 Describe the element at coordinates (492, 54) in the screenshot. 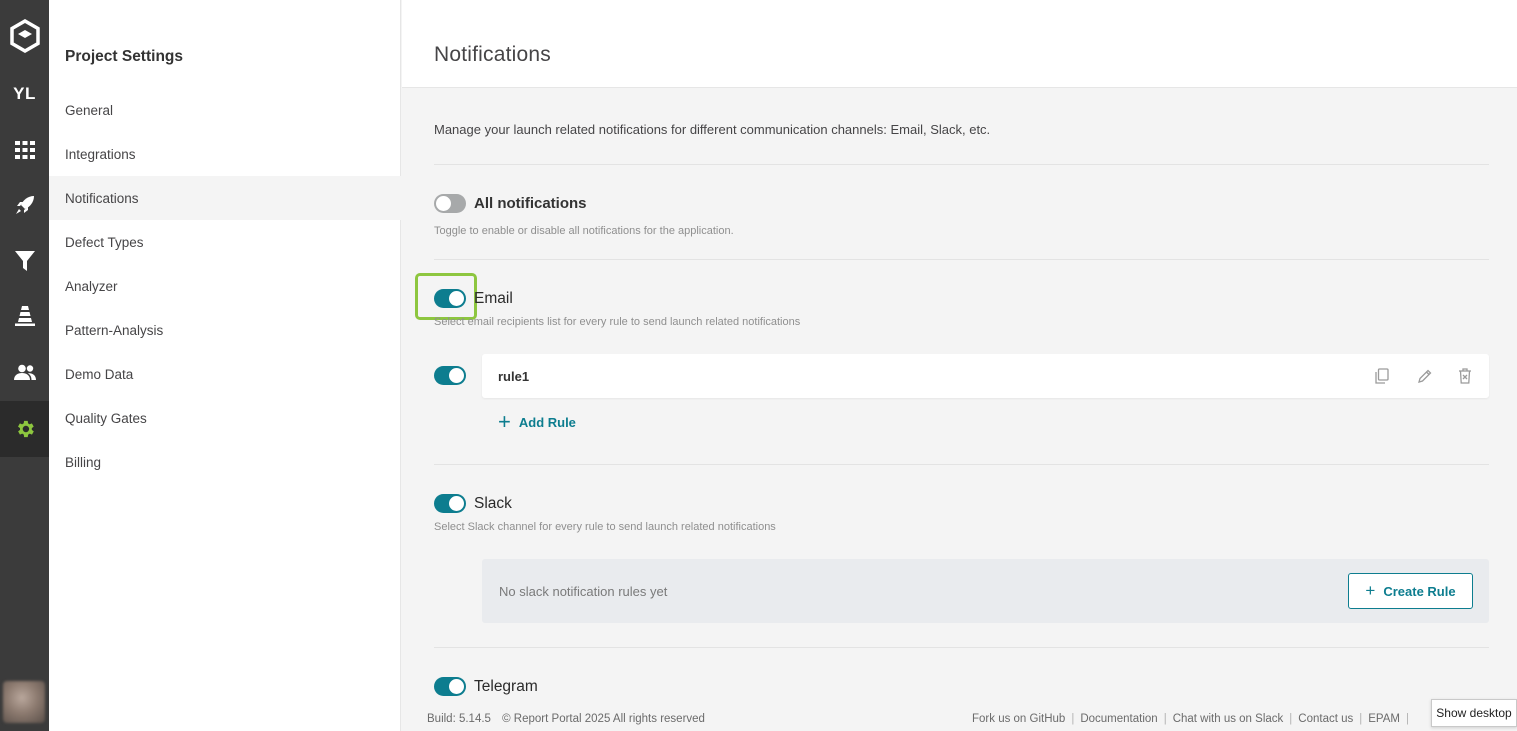

I see `page-title: Notifications` at that location.